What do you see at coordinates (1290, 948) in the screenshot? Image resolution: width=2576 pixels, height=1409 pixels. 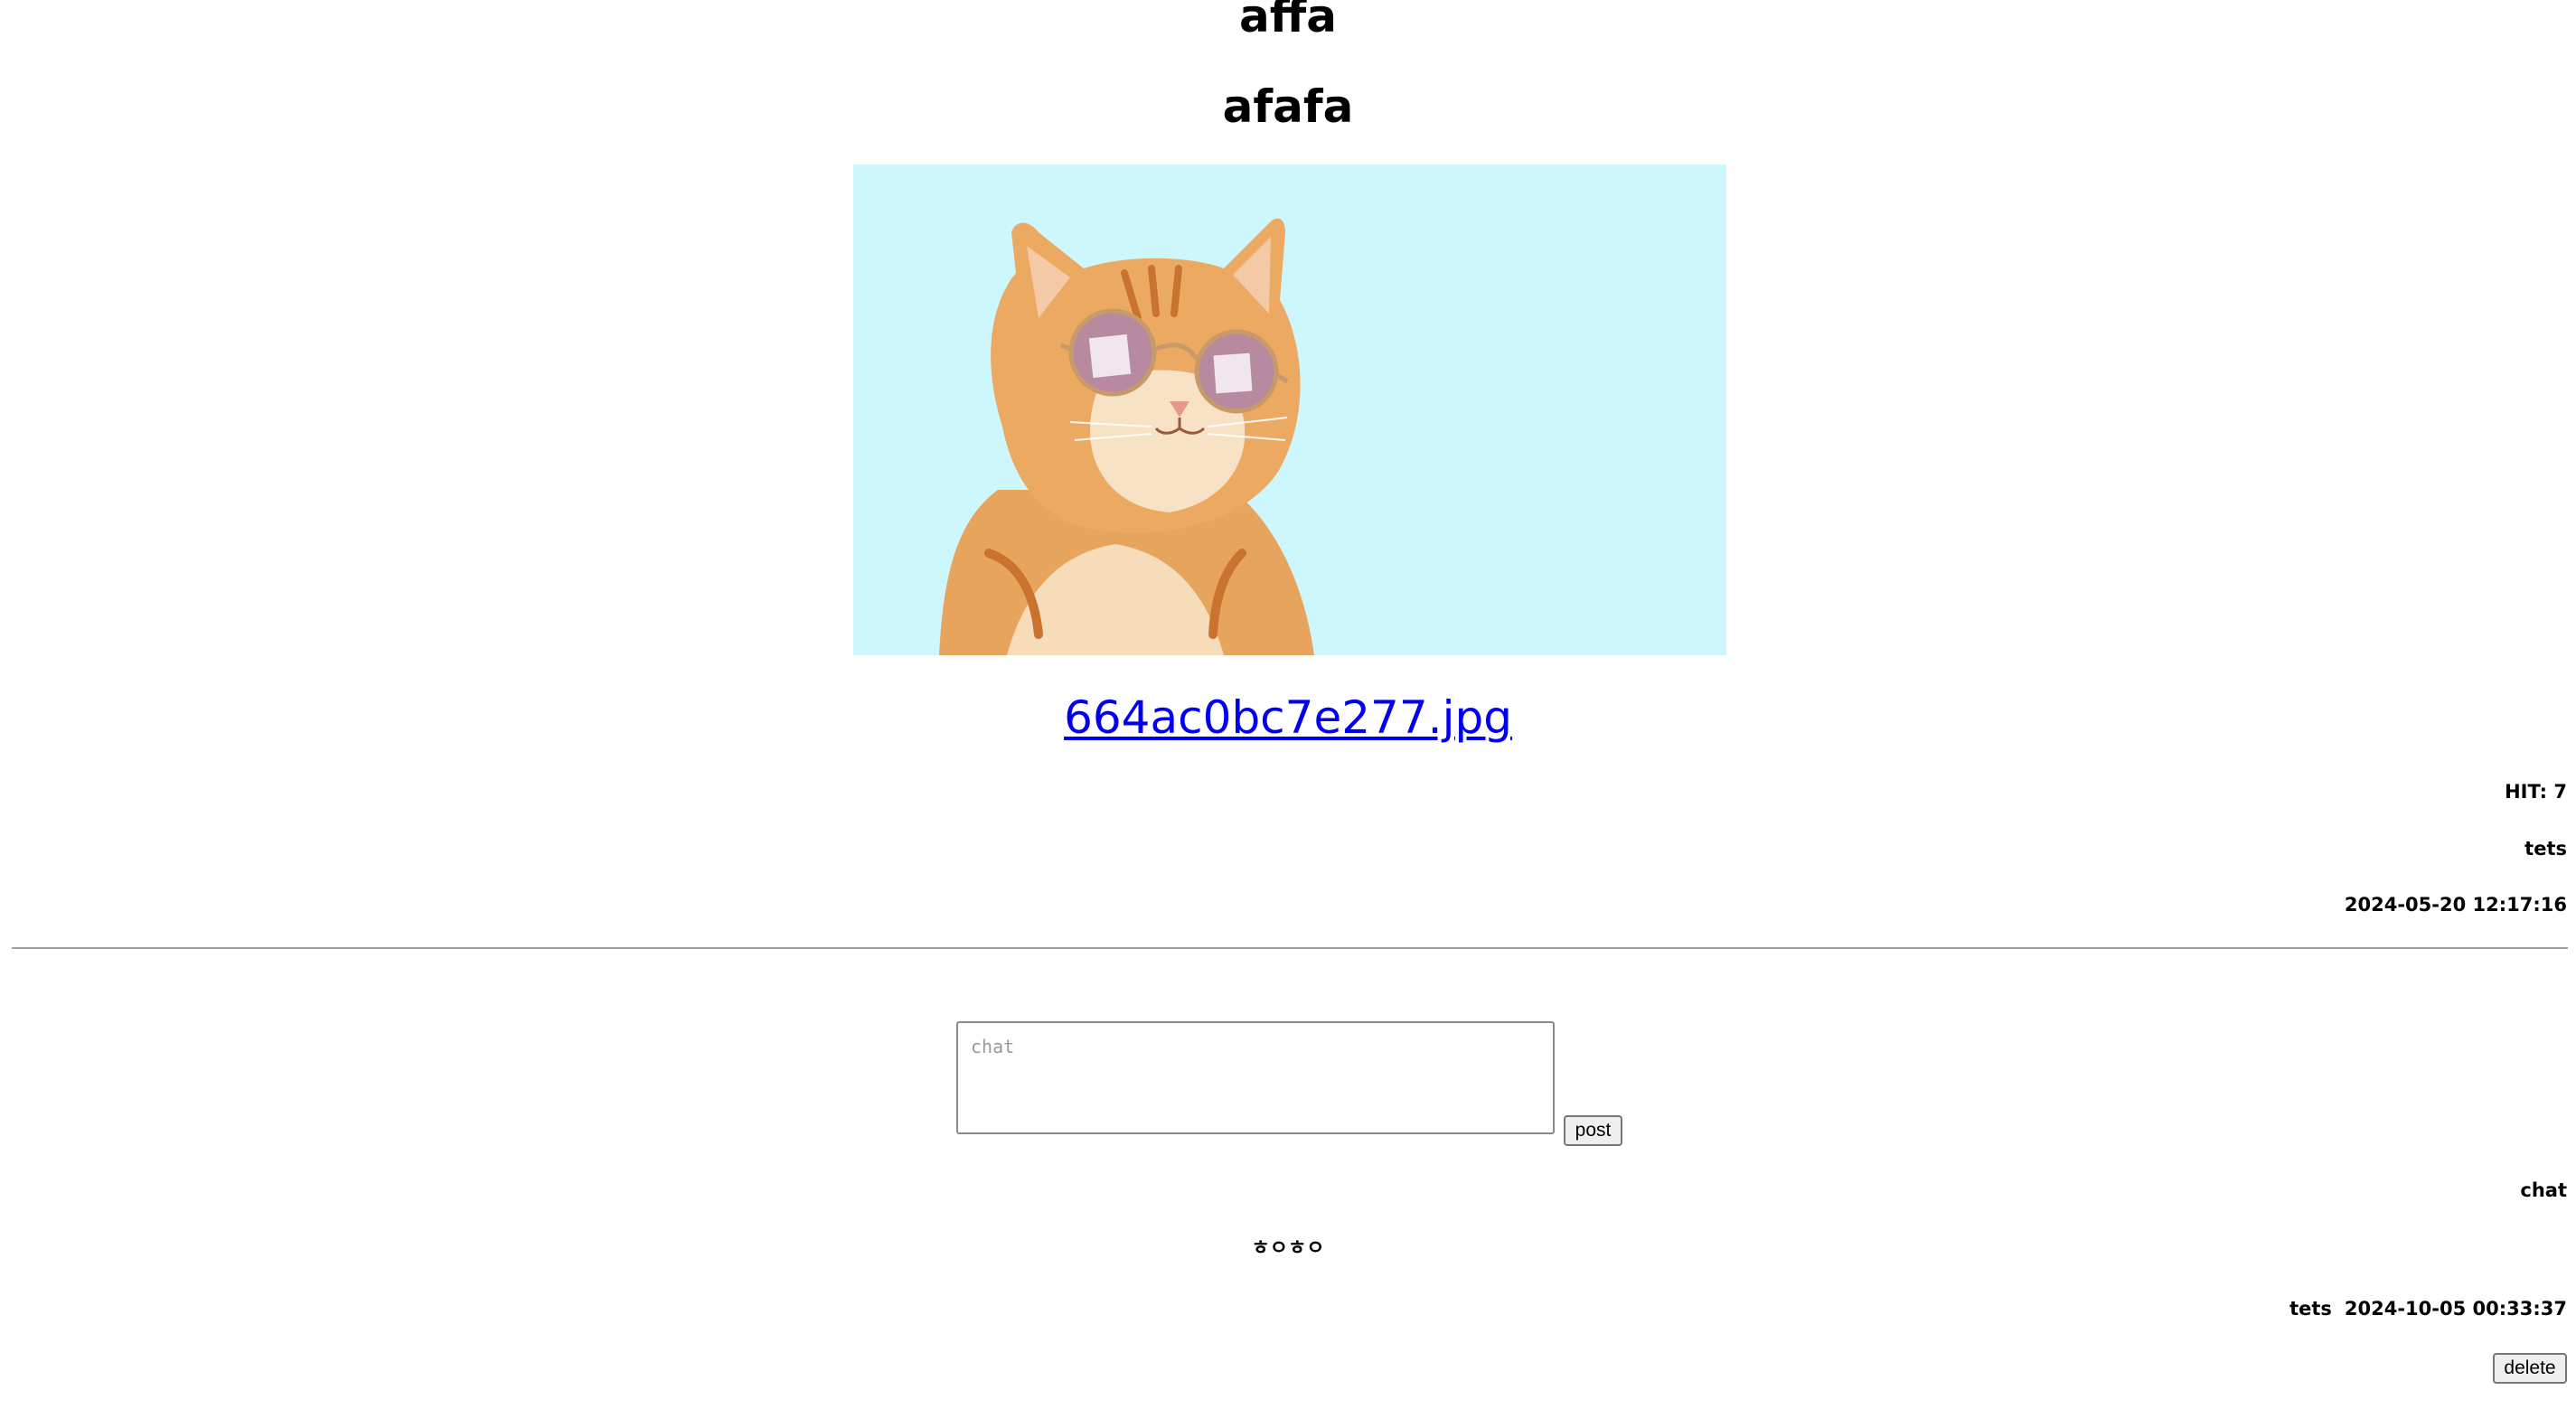 I see `divider` at bounding box center [1290, 948].